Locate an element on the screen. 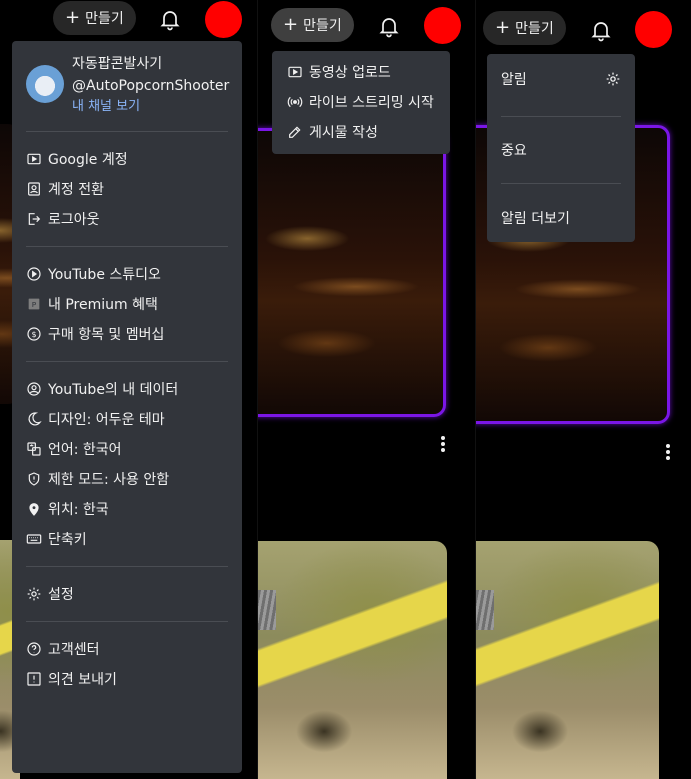 This screenshot has width=691, height=779. notification-more-link: 알림 더보기 is located at coordinates (561, 218).